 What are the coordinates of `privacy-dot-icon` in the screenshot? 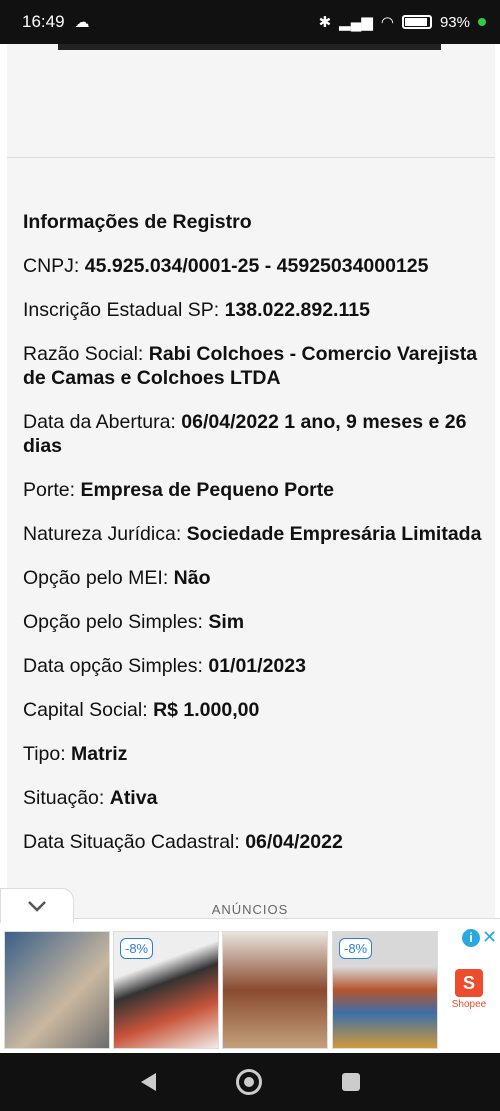 It's located at (482, 22).